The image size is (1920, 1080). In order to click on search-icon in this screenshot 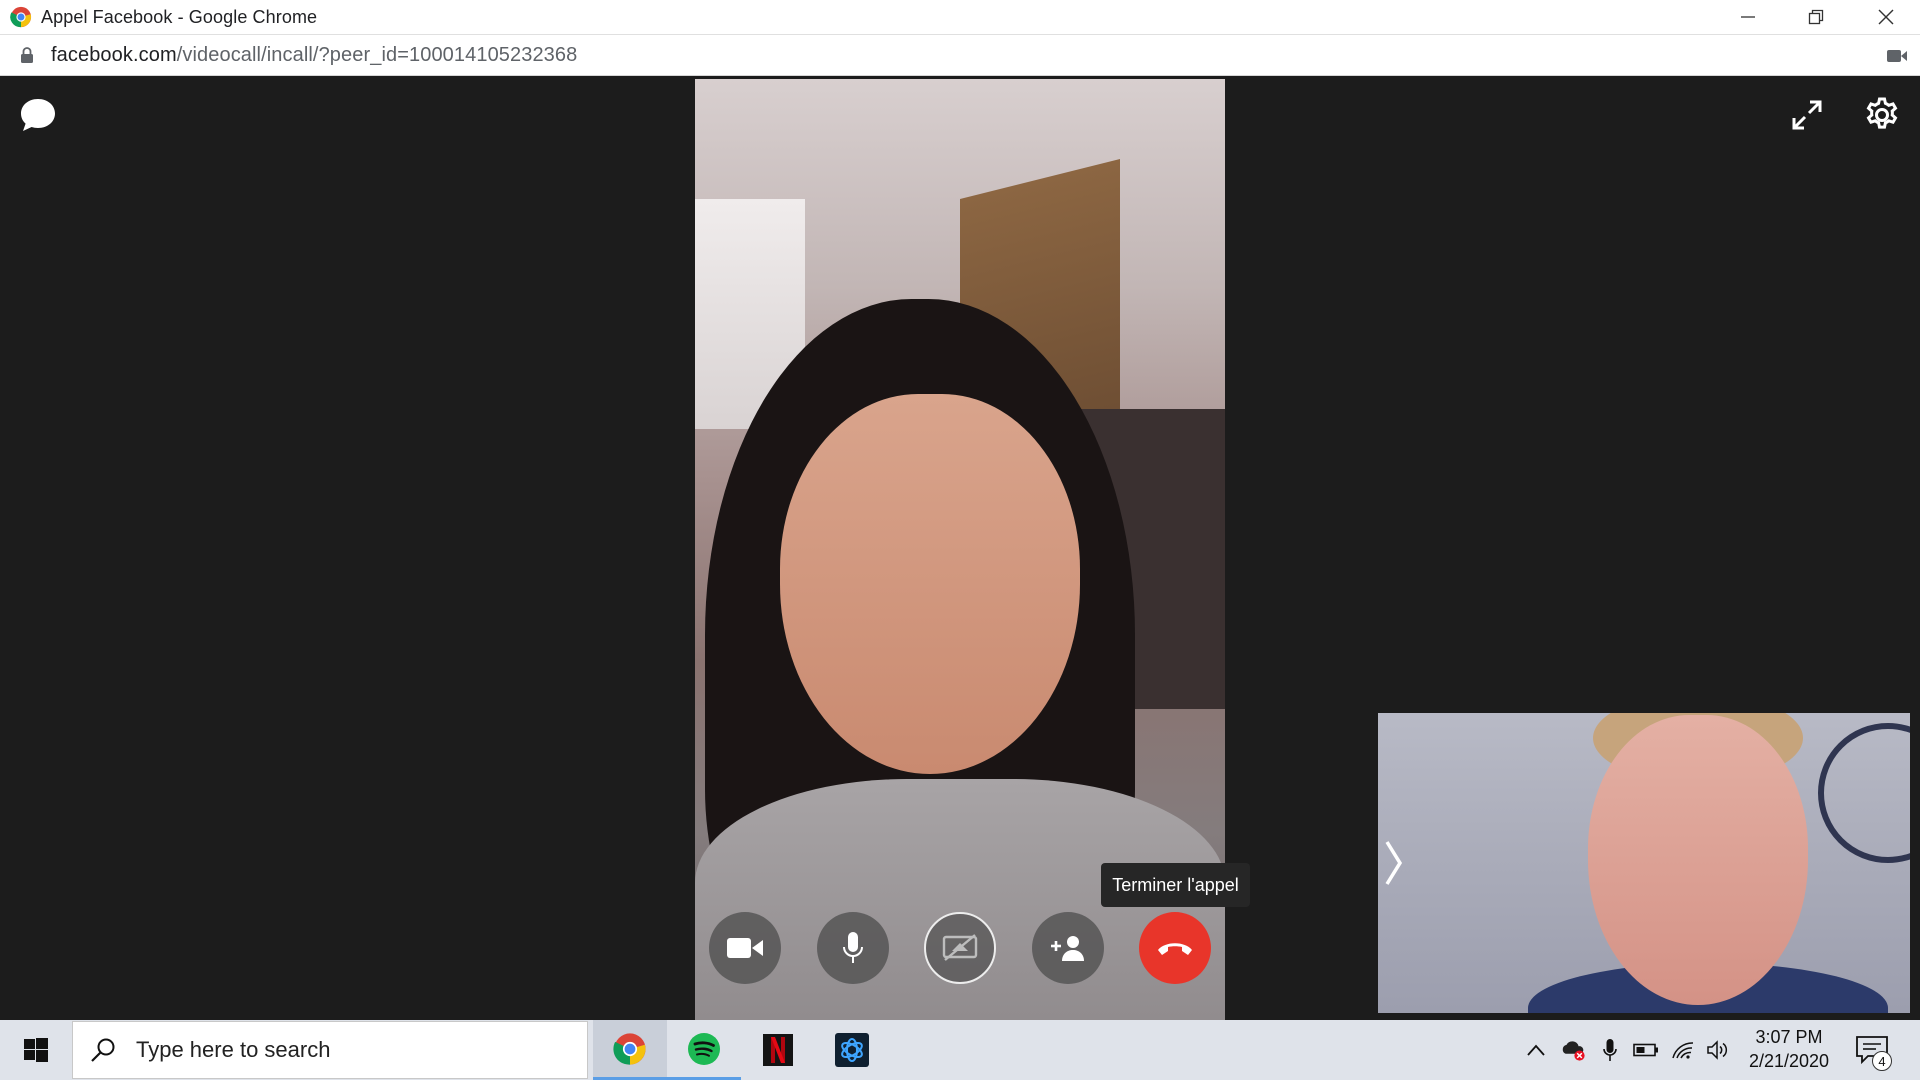, I will do `click(103, 1050)`.